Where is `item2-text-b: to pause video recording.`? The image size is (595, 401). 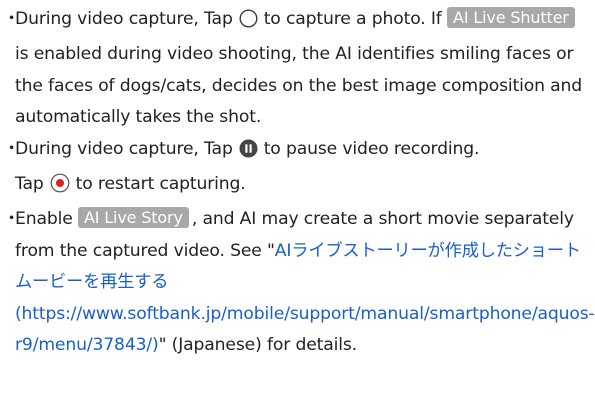
item2-text-b: to pause video recording. is located at coordinates (371, 148).